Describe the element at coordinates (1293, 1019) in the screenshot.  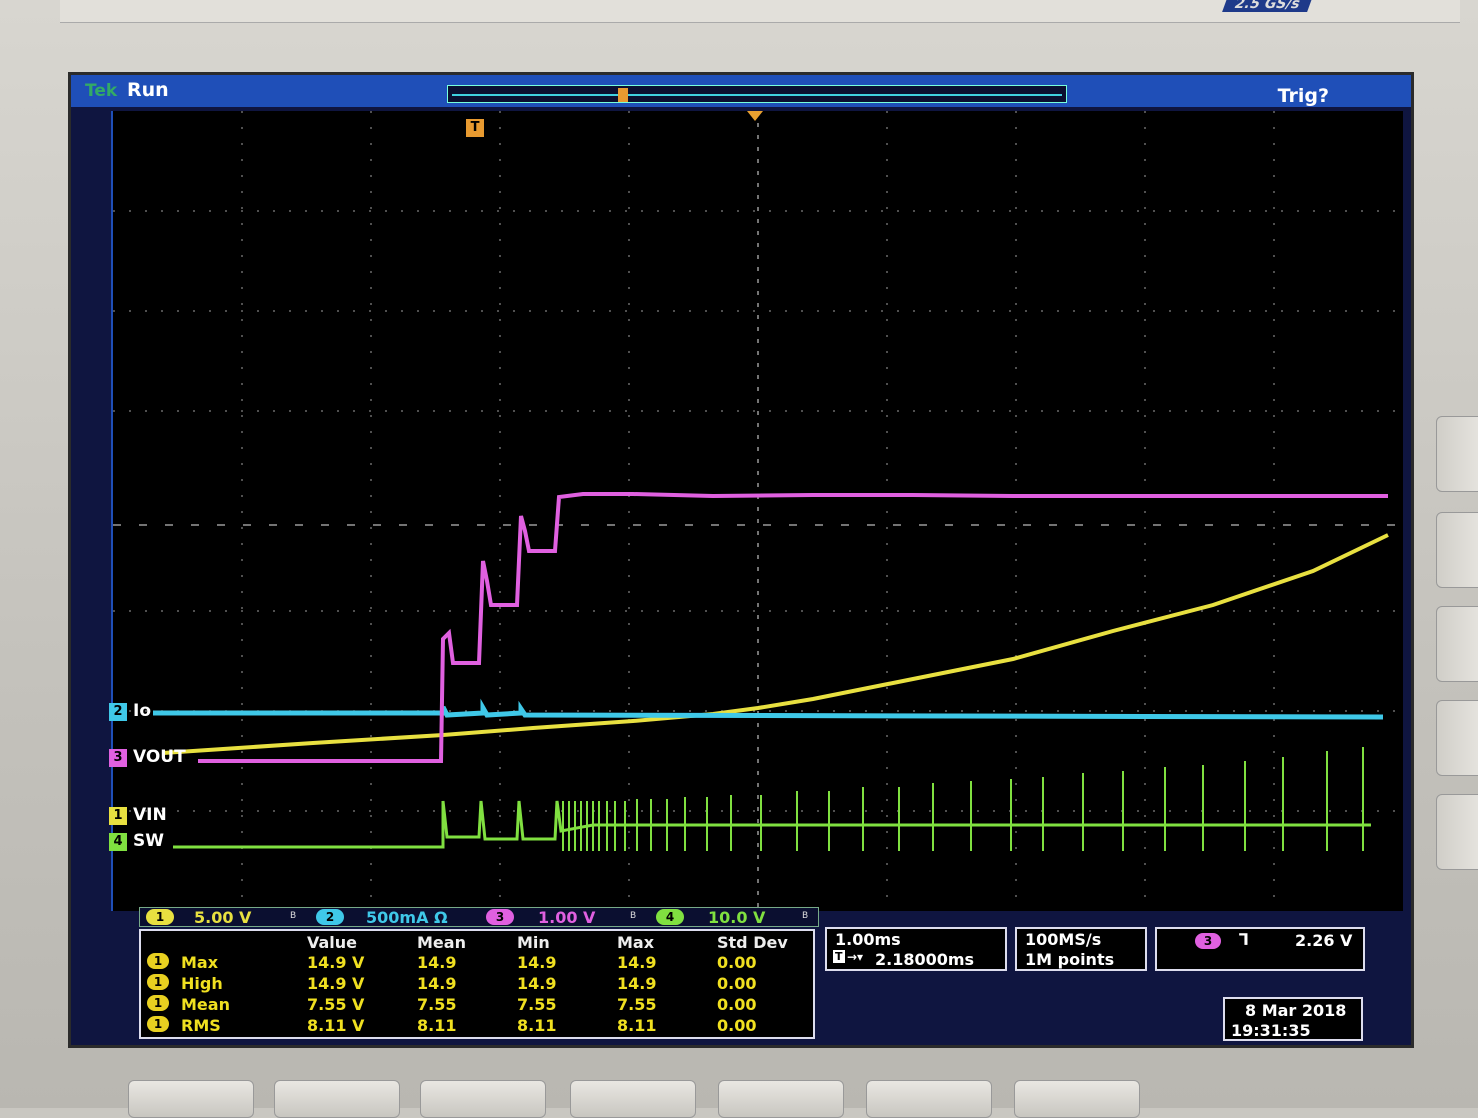
I see `datetime-box: 8 Mar 2018 19:31:35` at that location.